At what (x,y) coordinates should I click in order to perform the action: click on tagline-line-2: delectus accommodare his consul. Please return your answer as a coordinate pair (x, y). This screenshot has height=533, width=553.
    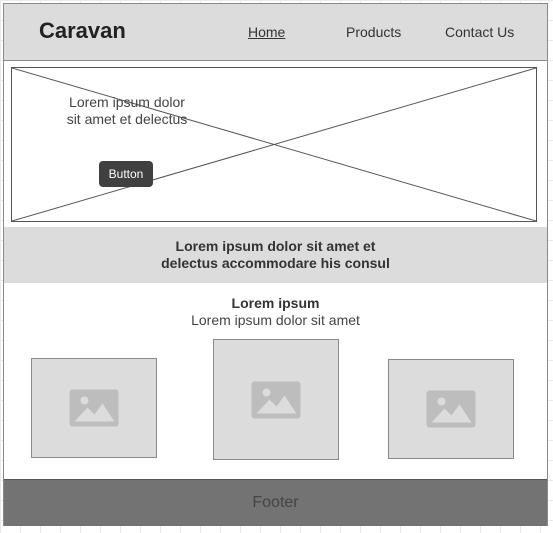
    Looking at the image, I should click on (275, 263).